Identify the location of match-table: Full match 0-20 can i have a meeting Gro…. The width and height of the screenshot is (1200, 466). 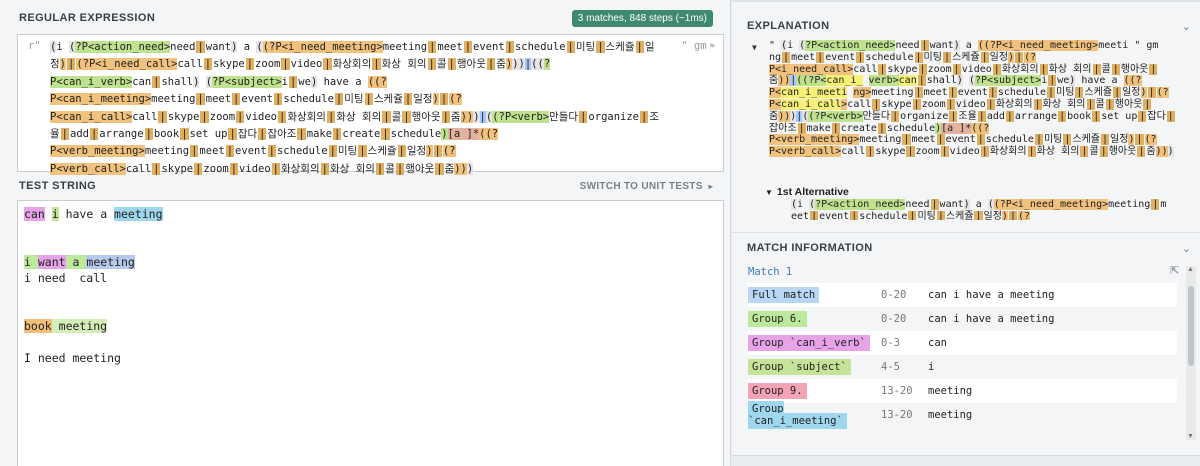
(962, 356).